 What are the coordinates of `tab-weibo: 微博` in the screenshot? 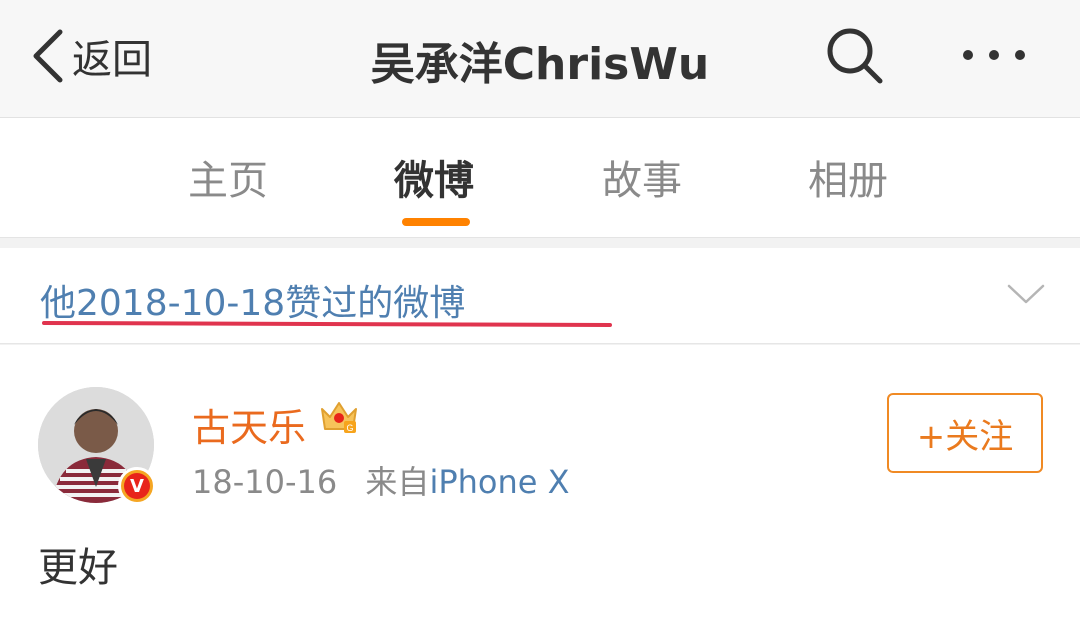 It's located at (434, 177).